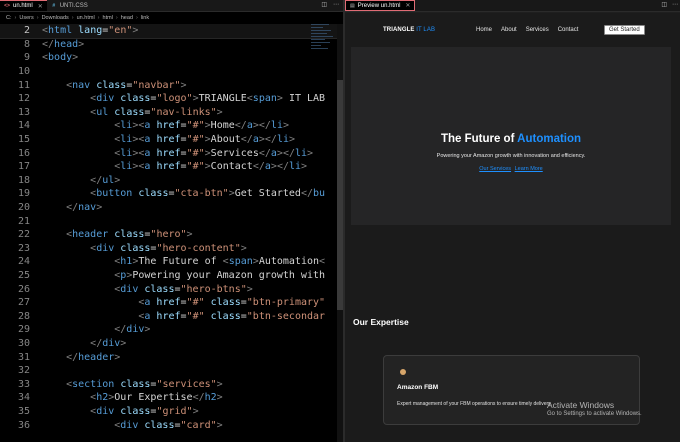 The image size is (680, 442). What do you see at coordinates (145, 18) in the screenshot?
I see `breadcrumb-item: link` at bounding box center [145, 18].